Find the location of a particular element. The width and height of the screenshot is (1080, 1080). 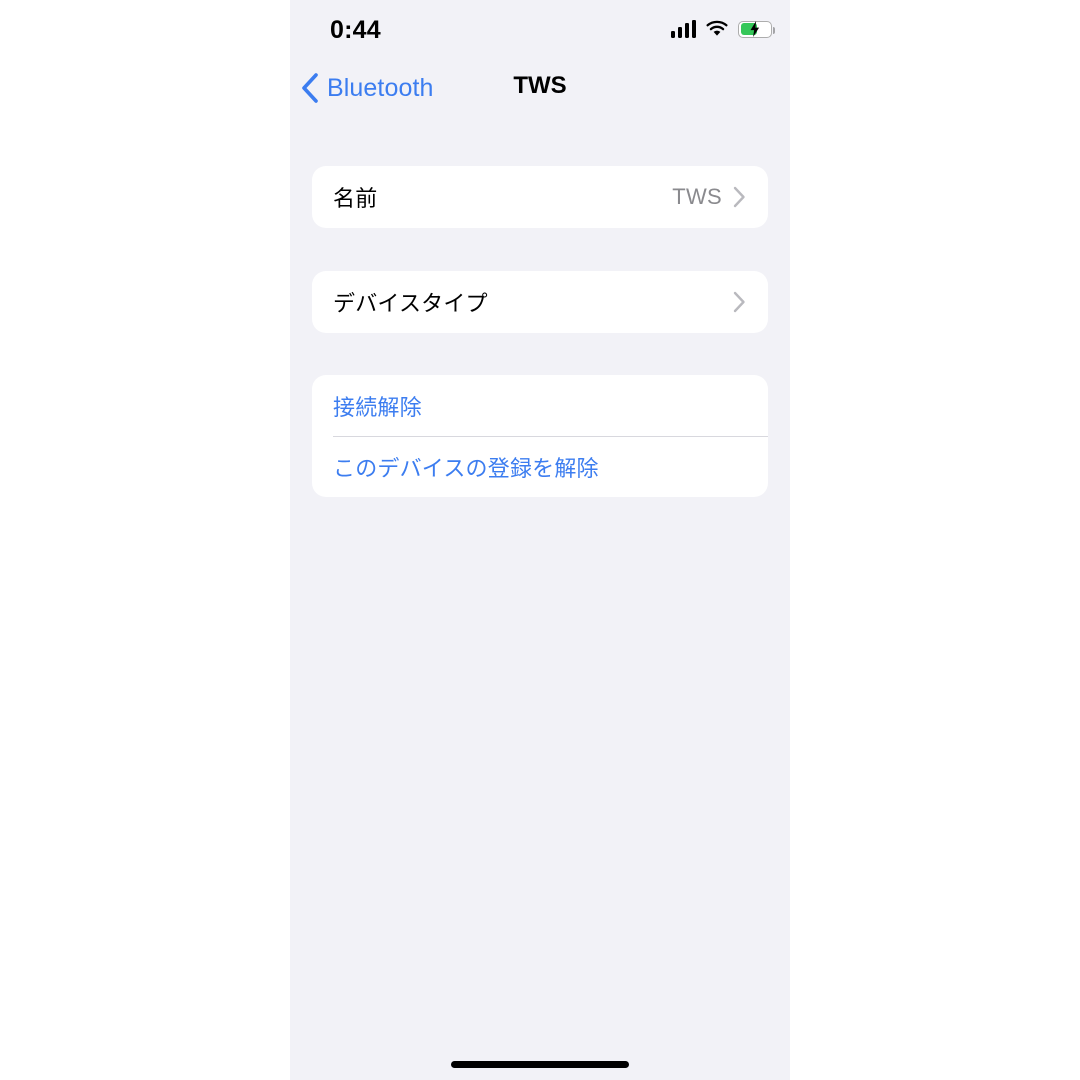

status-bar: 0:44 is located at coordinates (540, 29).